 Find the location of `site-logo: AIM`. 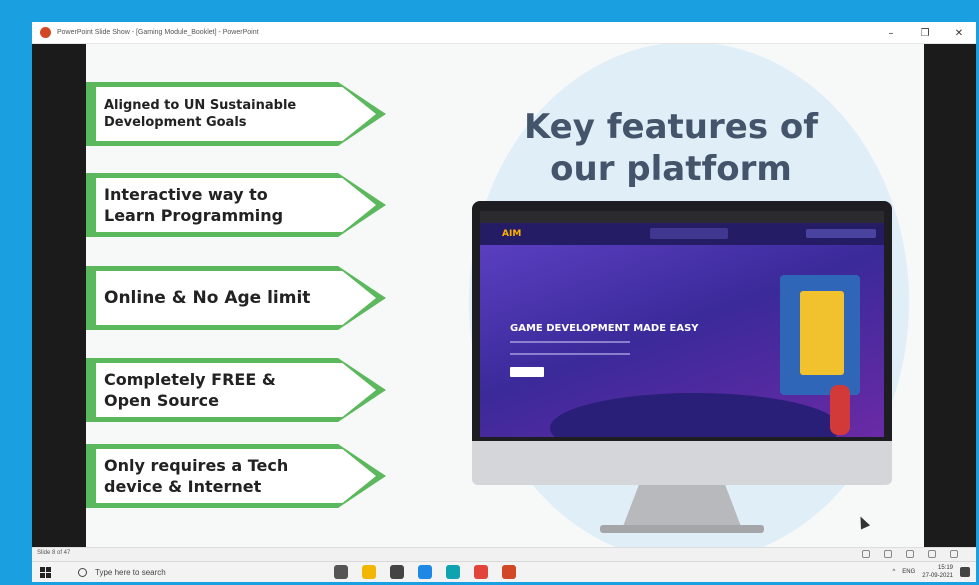

site-logo: AIM is located at coordinates (512, 234).